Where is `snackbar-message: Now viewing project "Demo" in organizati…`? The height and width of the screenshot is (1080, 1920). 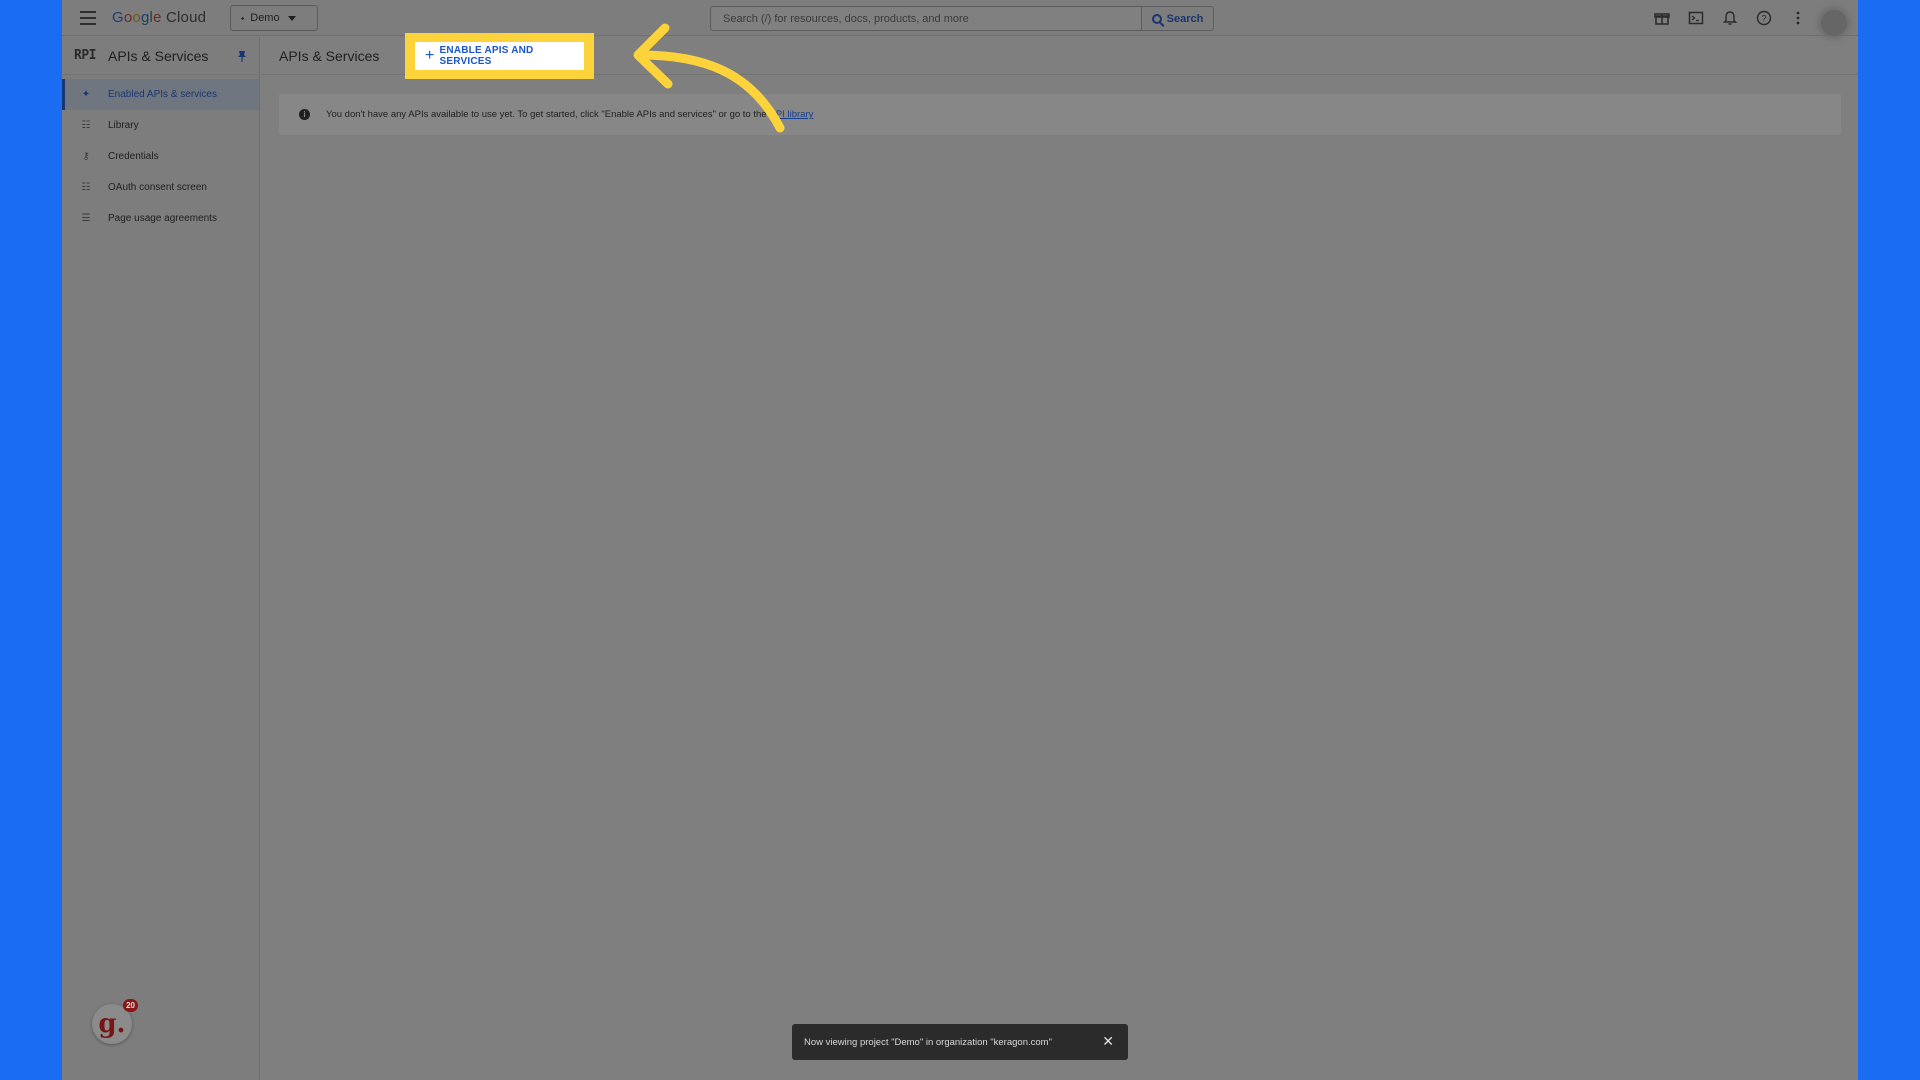 snackbar-message: Now viewing project "Demo" in organizati… is located at coordinates (928, 1042).